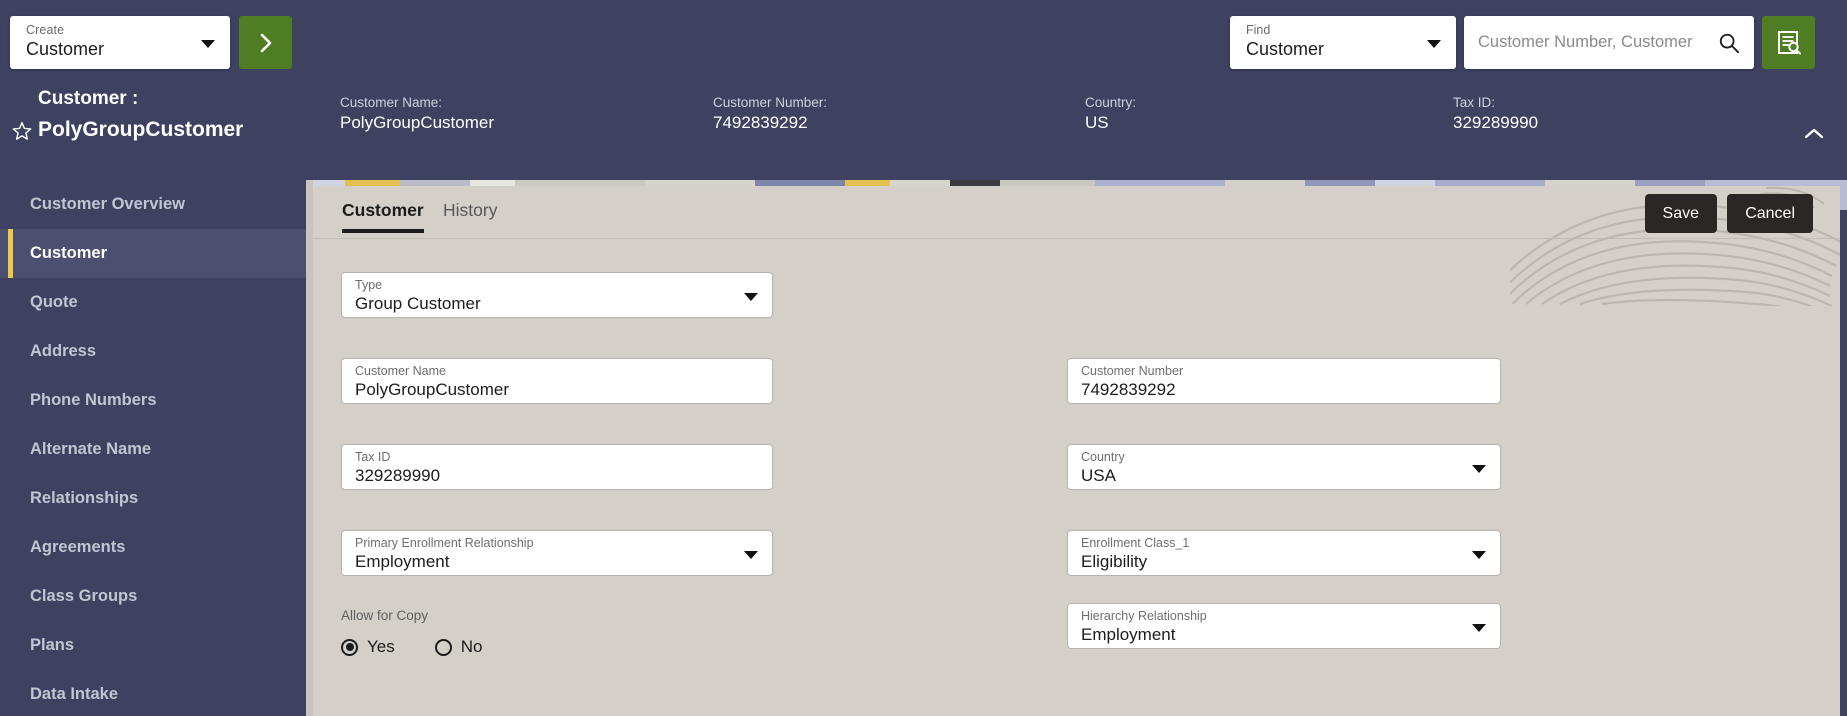  I want to click on sidebar-item-label: Relationships, so click(84, 498).